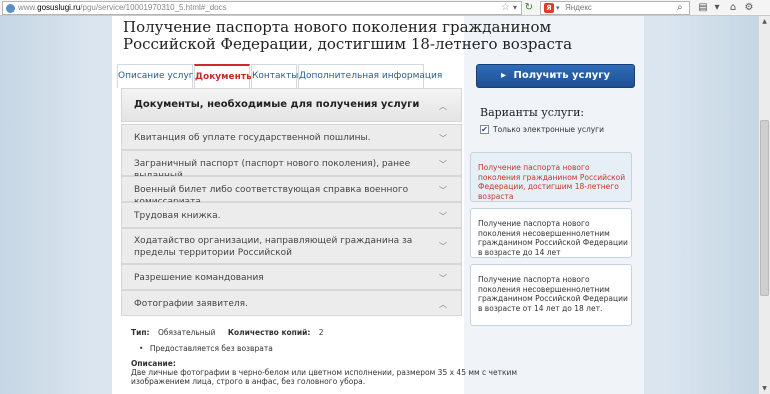  I want to click on electronic-only-label: Только электронные услуги, so click(548, 129).